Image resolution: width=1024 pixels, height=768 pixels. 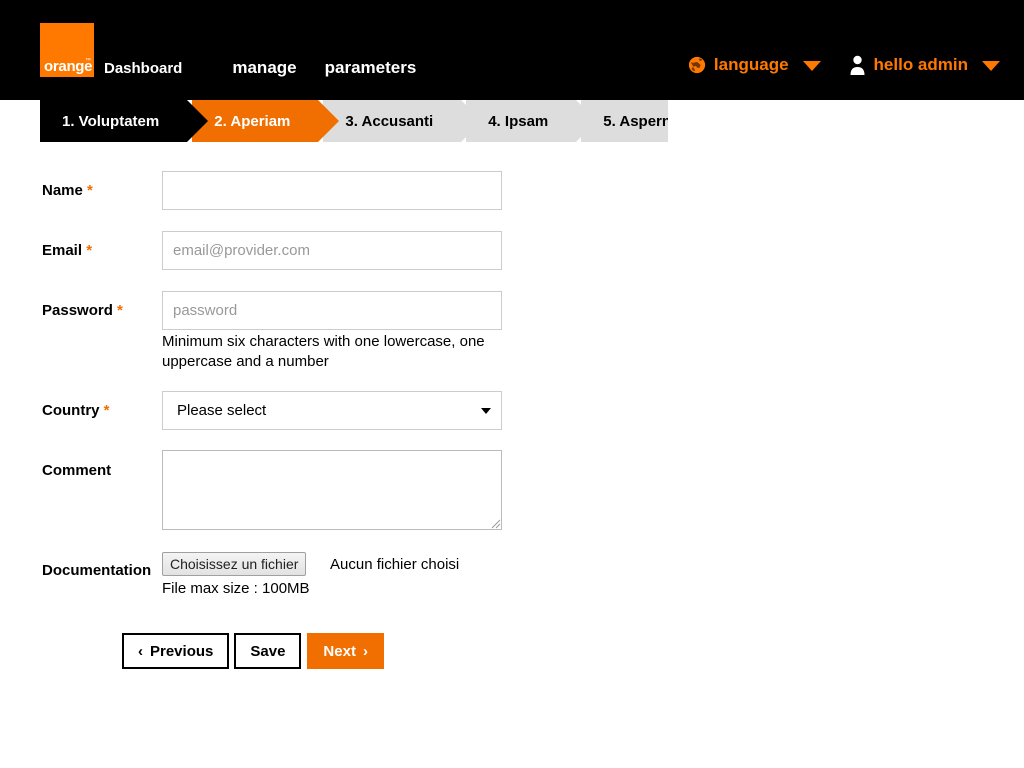 I want to click on nav-item-manage: manage, so click(x=264, y=68).